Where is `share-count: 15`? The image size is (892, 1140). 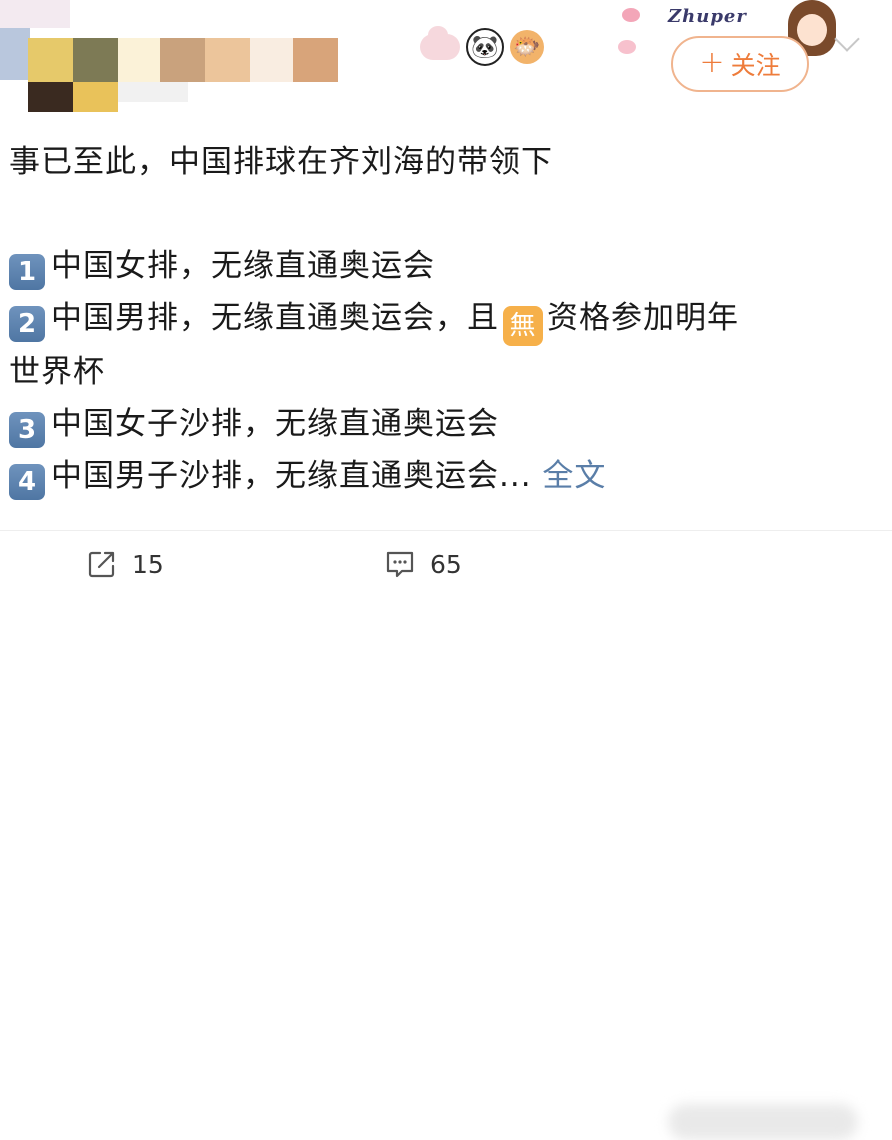
share-count: 15 is located at coordinates (148, 564).